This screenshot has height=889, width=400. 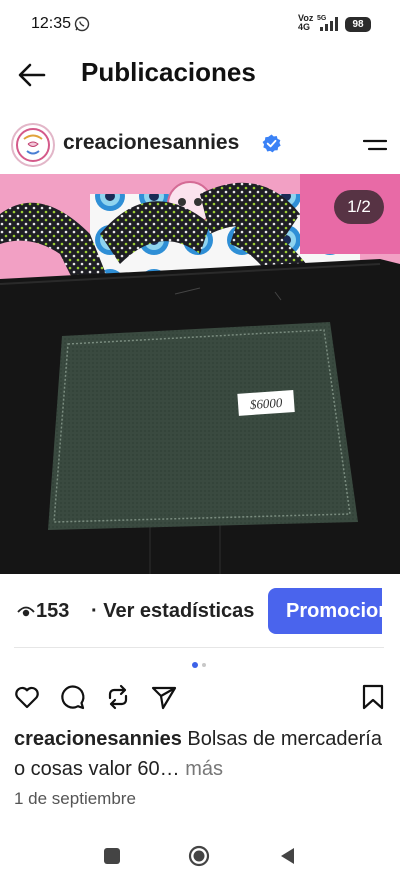 What do you see at coordinates (172, 611) in the screenshot?
I see `view-stats-link: · Ver estadísticas` at bounding box center [172, 611].